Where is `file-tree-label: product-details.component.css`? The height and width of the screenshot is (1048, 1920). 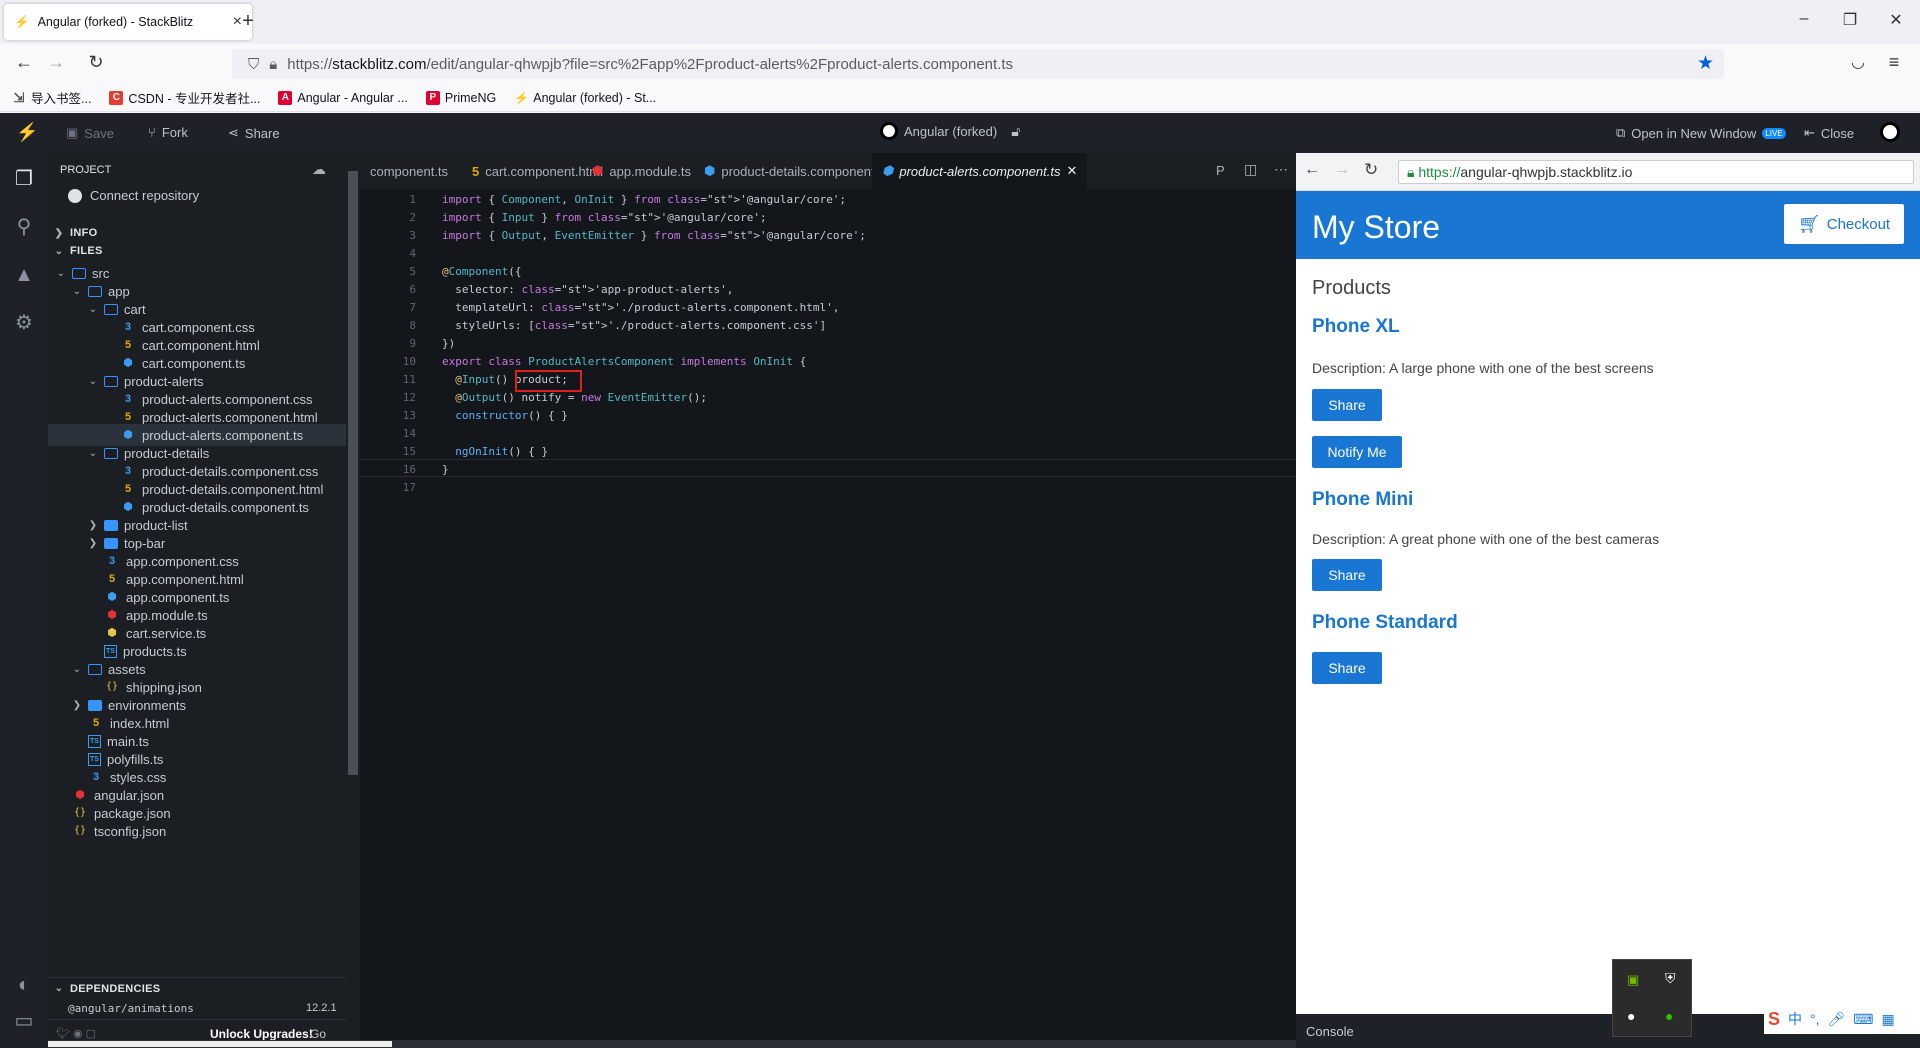
file-tree-label: product-details.component.css is located at coordinates (230, 471).